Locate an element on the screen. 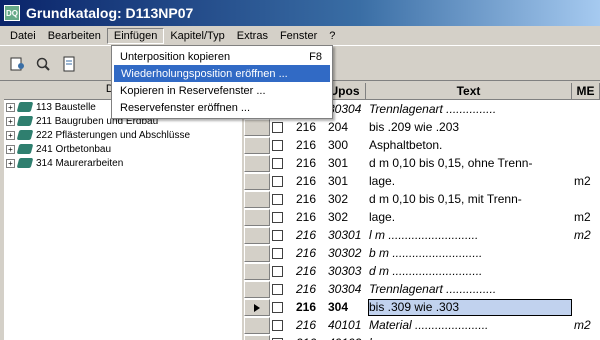 This screenshot has height=340, width=600. tree-item: +222 Pflästerungen und Abschlüsse is located at coordinates (123, 135).